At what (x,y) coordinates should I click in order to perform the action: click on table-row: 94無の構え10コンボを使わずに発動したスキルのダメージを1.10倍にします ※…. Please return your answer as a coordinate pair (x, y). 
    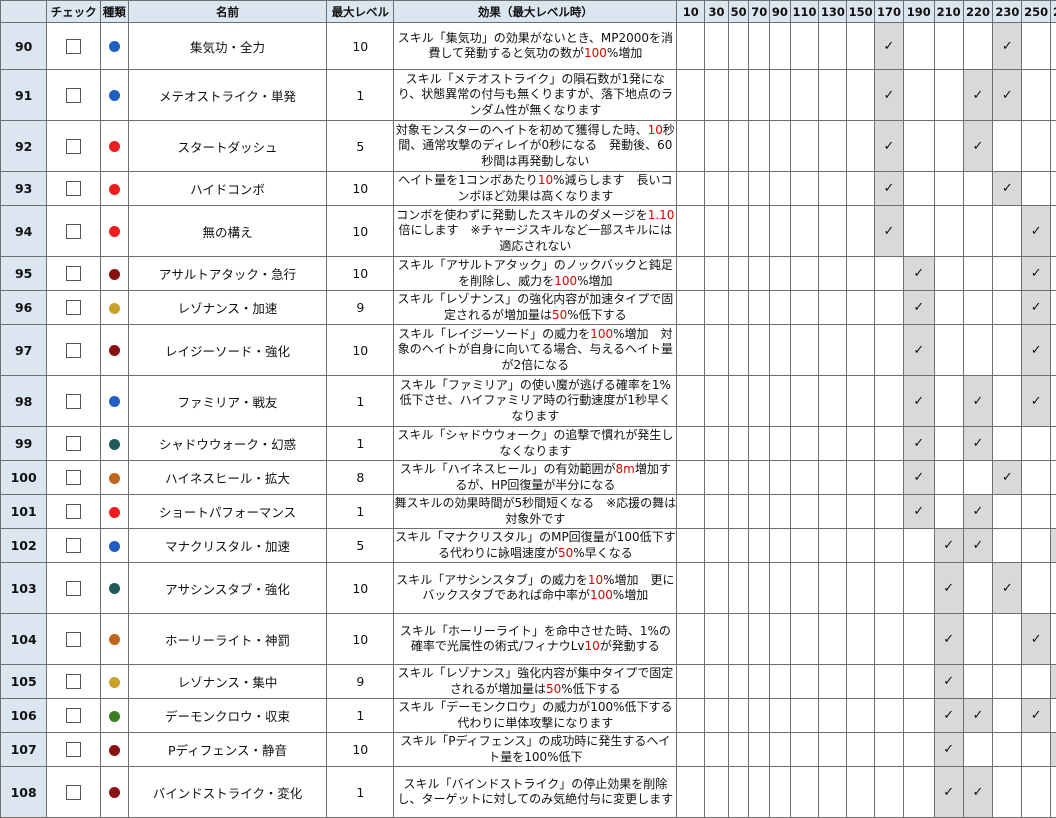
    Looking at the image, I should click on (528, 231).